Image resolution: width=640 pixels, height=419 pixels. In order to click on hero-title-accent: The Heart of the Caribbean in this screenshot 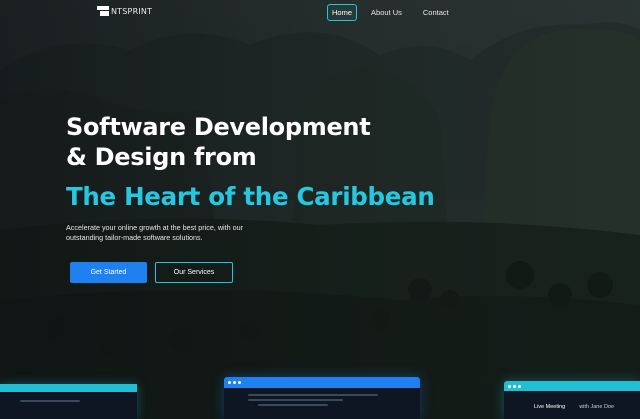, I will do `click(250, 196)`.